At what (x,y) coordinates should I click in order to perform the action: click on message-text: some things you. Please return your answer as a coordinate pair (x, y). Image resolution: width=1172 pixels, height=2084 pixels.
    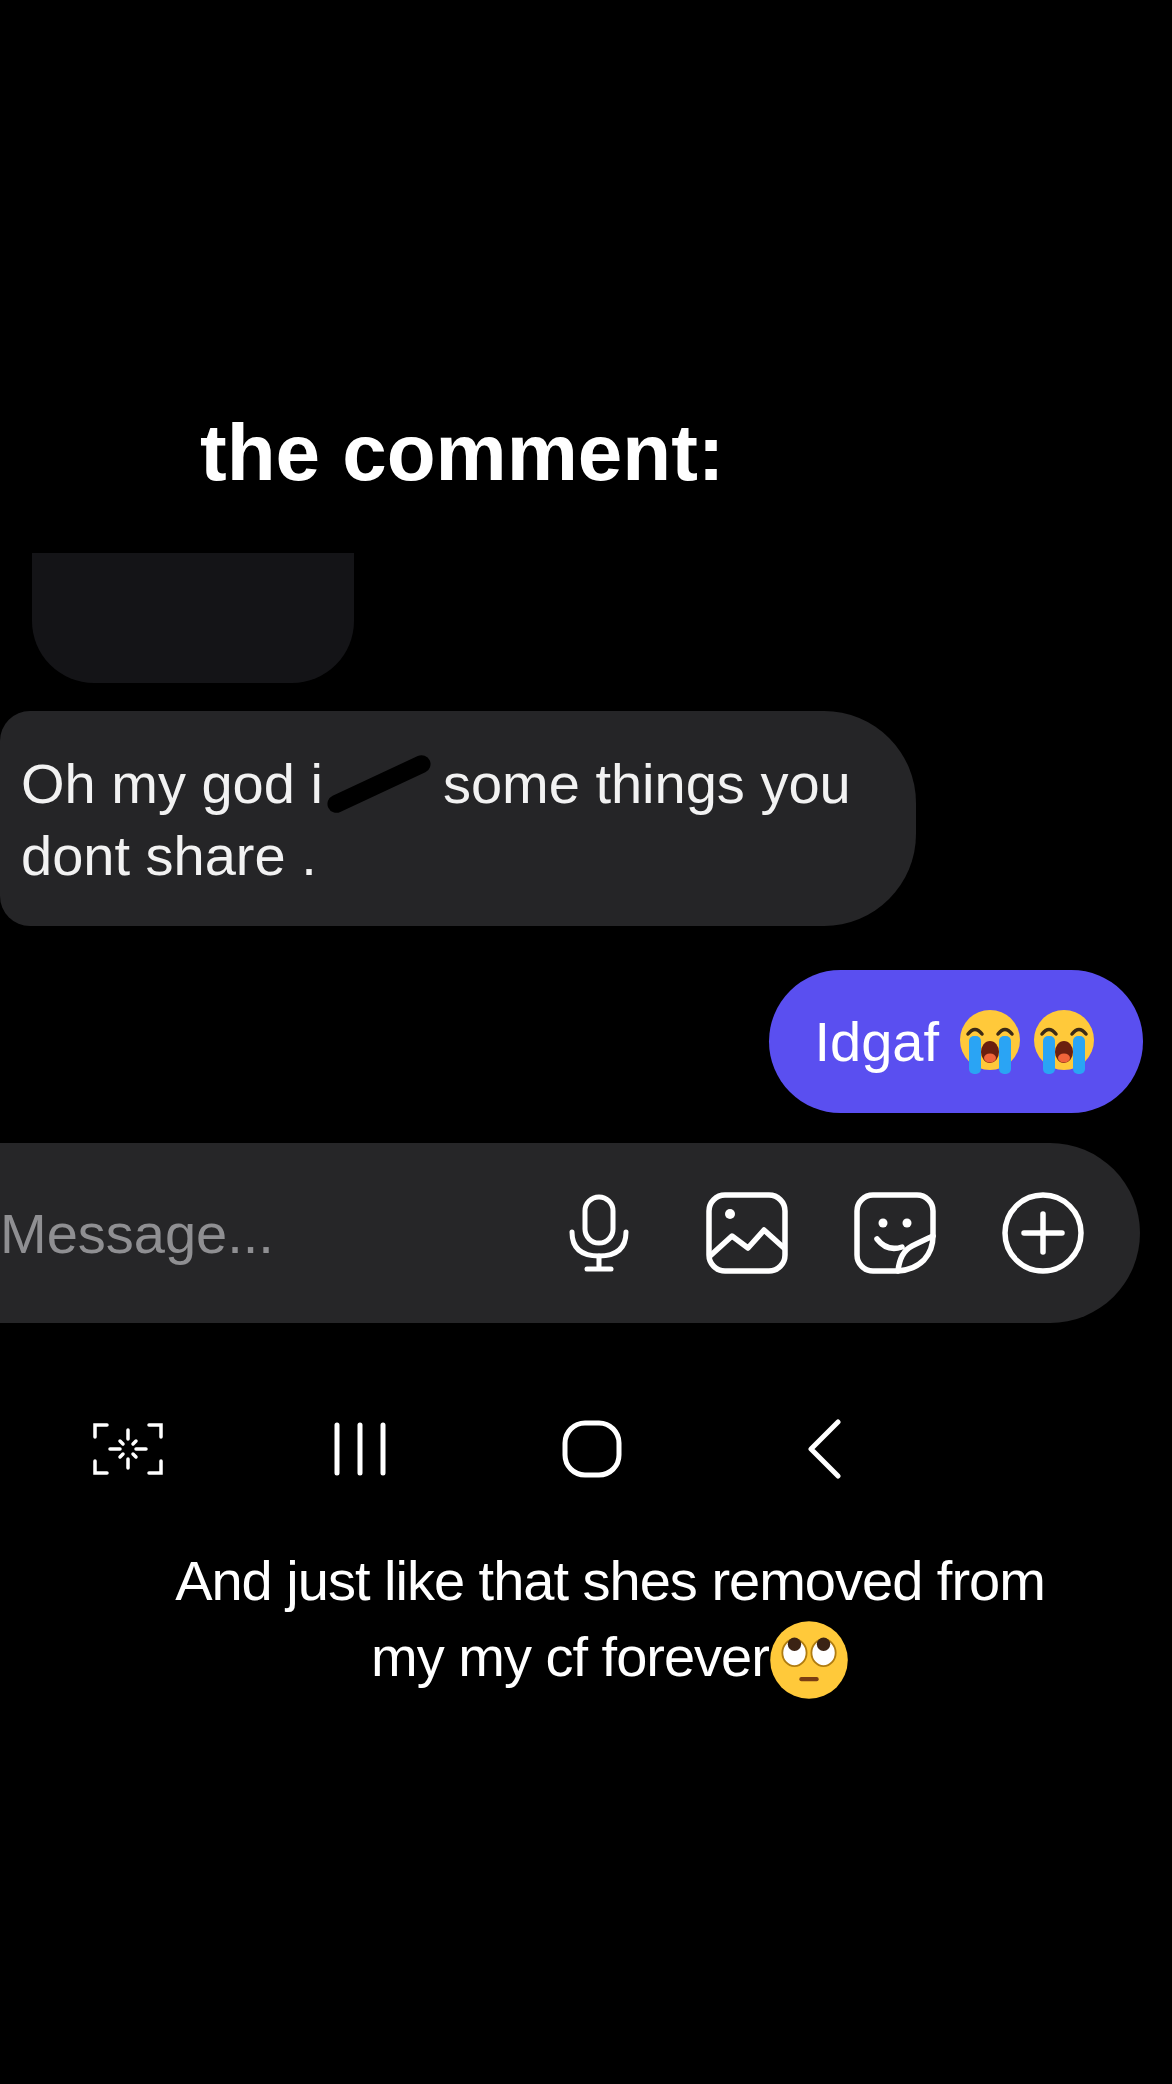
    Looking at the image, I should click on (646, 784).